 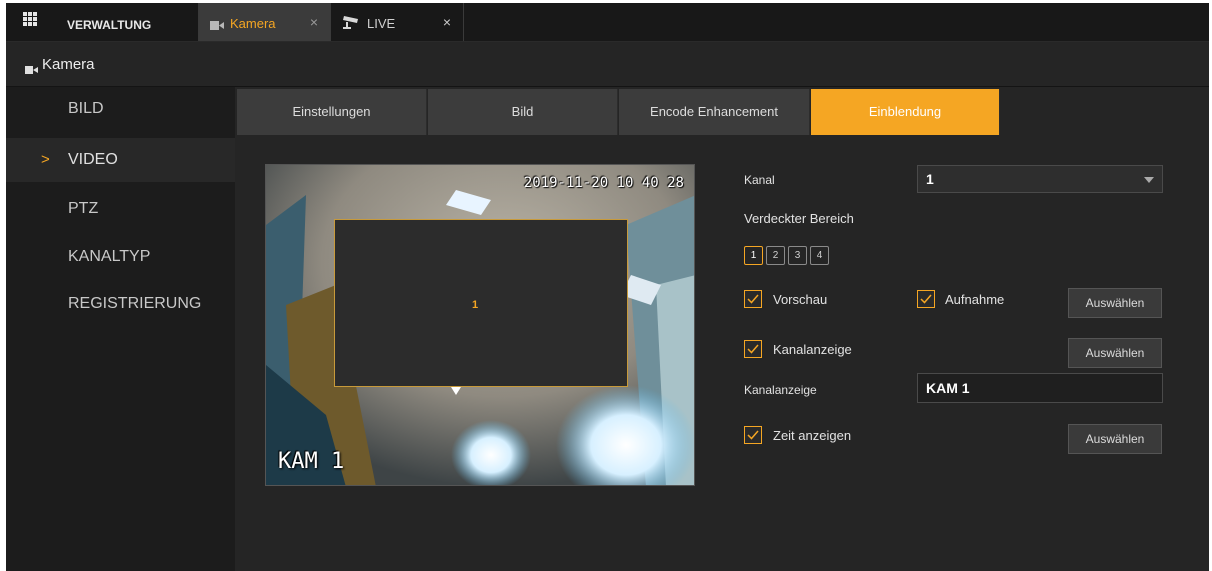 I want to click on auswaehlen-button-zeit: Auswählen, so click(x=1115, y=439).